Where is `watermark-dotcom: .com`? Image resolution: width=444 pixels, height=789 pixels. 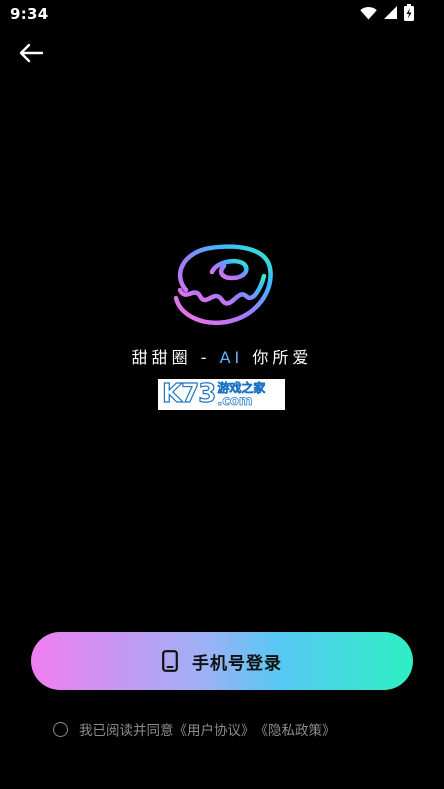
watermark-dotcom: .com is located at coordinates (235, 401).